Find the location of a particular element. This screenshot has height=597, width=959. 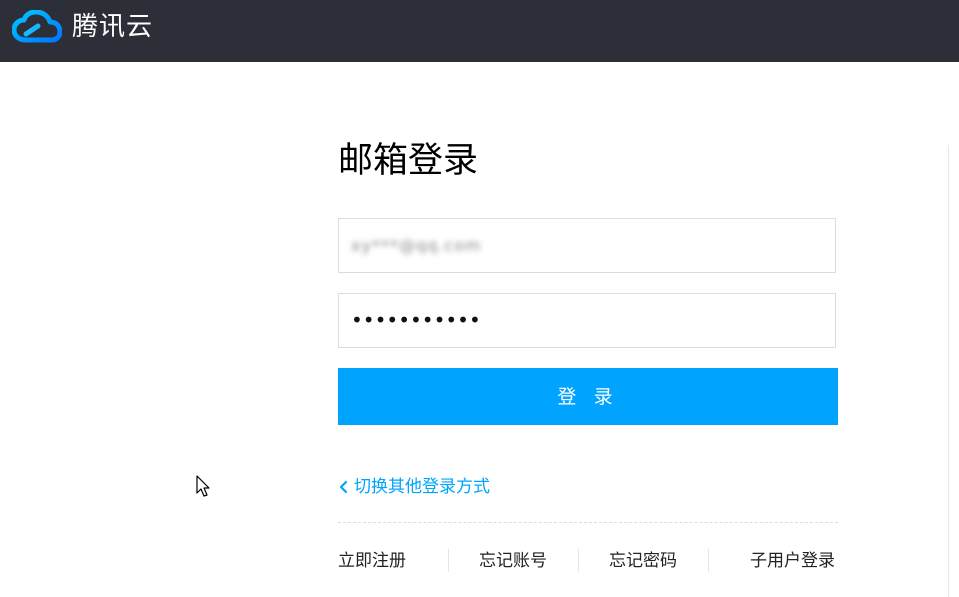

sub-user-login-link: 子用户登录 is located at coordinates (792, 561).